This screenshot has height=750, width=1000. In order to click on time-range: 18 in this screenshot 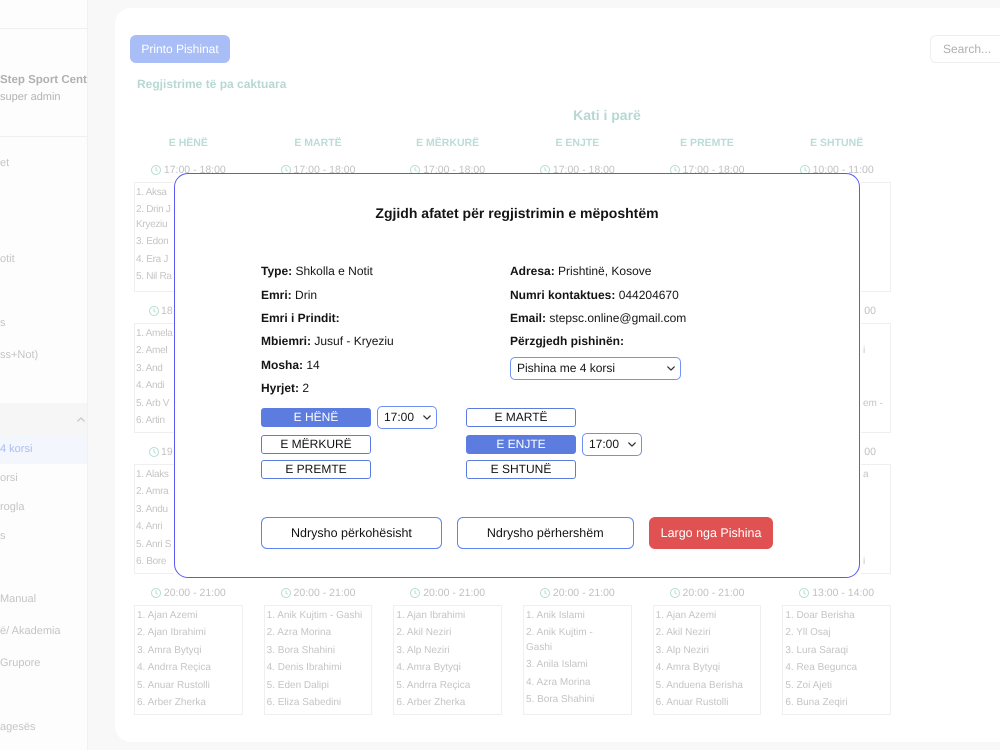, I will do `click(167, 311)`.